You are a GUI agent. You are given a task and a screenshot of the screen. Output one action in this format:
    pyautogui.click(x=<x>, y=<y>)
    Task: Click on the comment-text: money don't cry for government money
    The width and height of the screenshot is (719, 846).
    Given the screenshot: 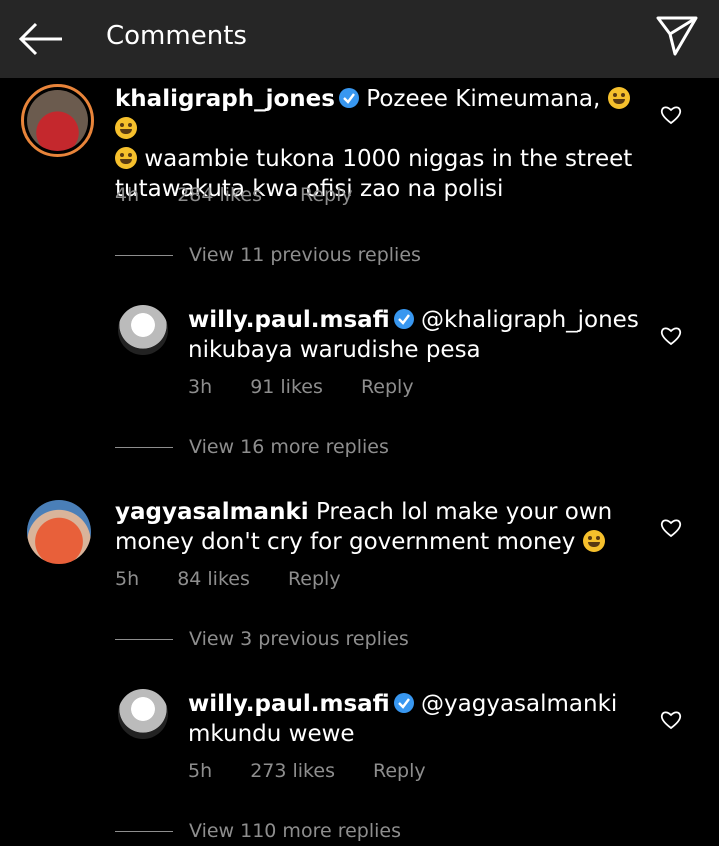 What is the action you would take?
    pyautogui.click(x=345, y=542)
    